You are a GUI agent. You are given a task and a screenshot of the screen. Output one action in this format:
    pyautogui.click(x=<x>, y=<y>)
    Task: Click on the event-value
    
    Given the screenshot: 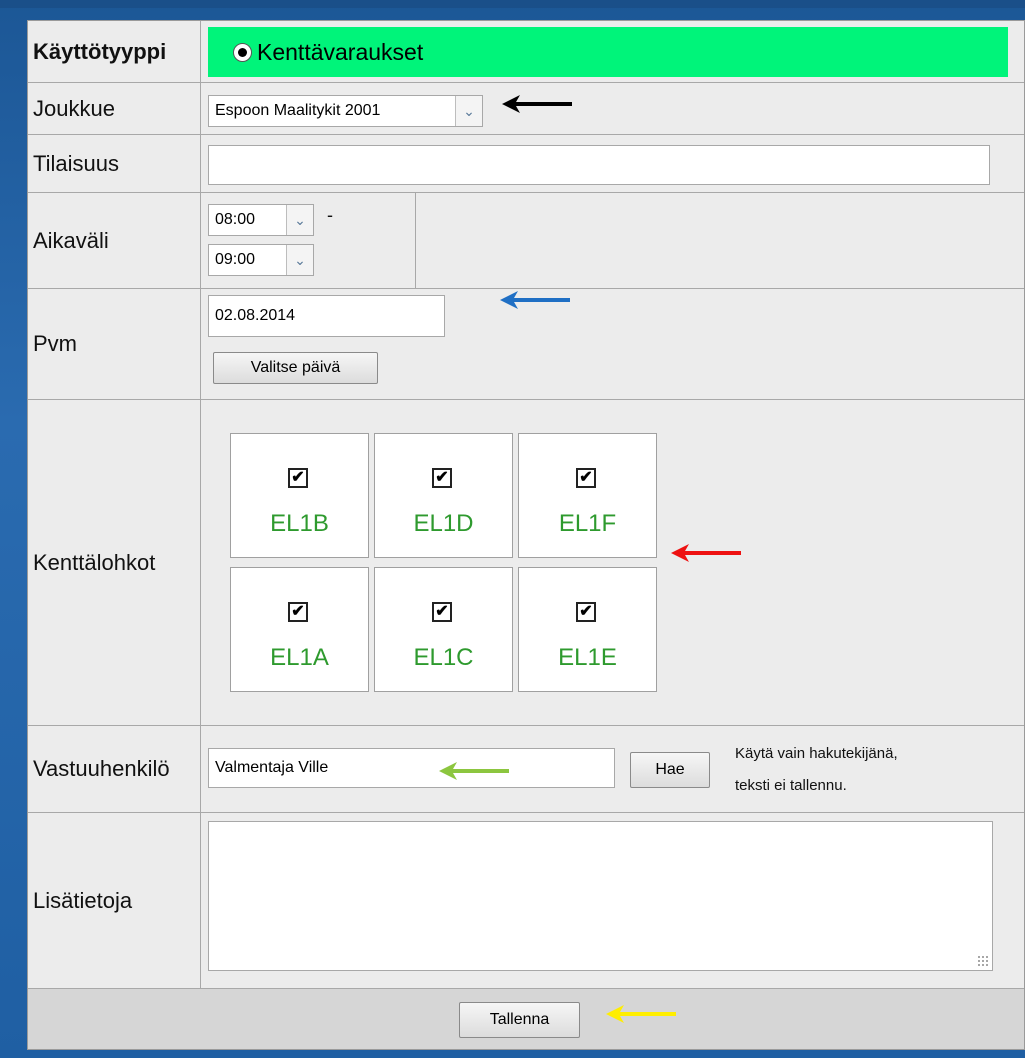 What is the action you would take?
    pyautogui.click(x=613, y=163)
    